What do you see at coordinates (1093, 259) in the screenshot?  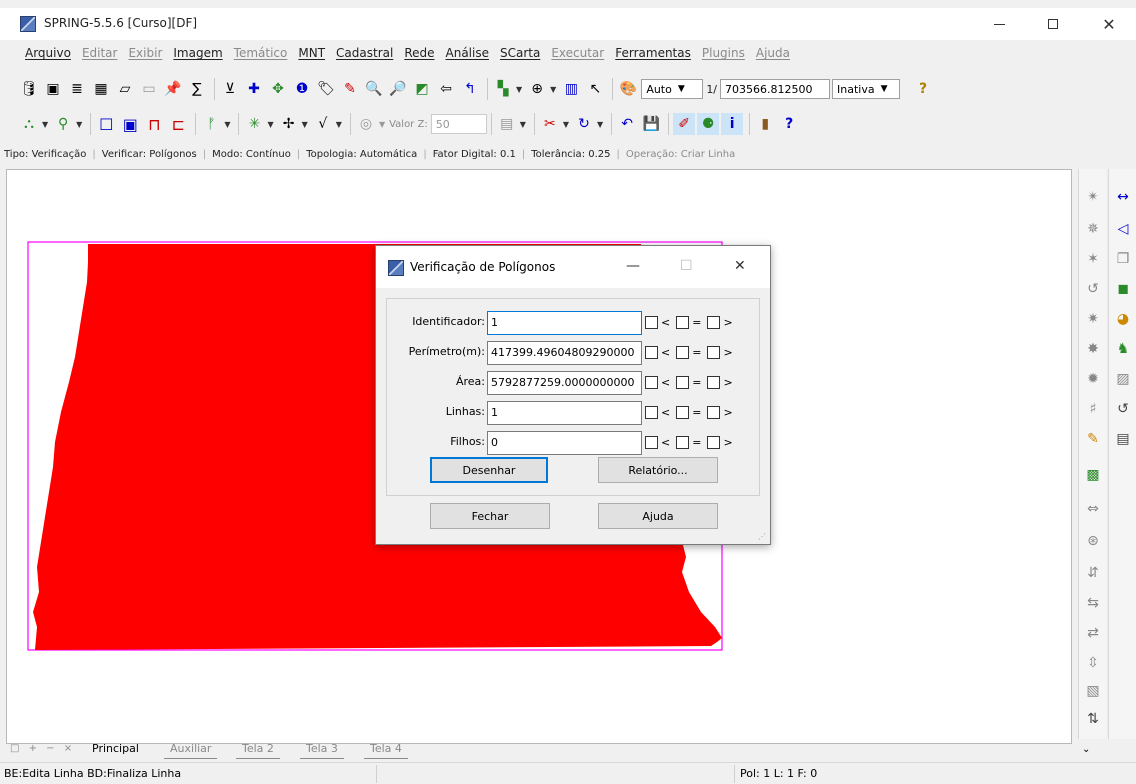 I see `star-corner-icon: ✶` at bounding box center [1093, 259].